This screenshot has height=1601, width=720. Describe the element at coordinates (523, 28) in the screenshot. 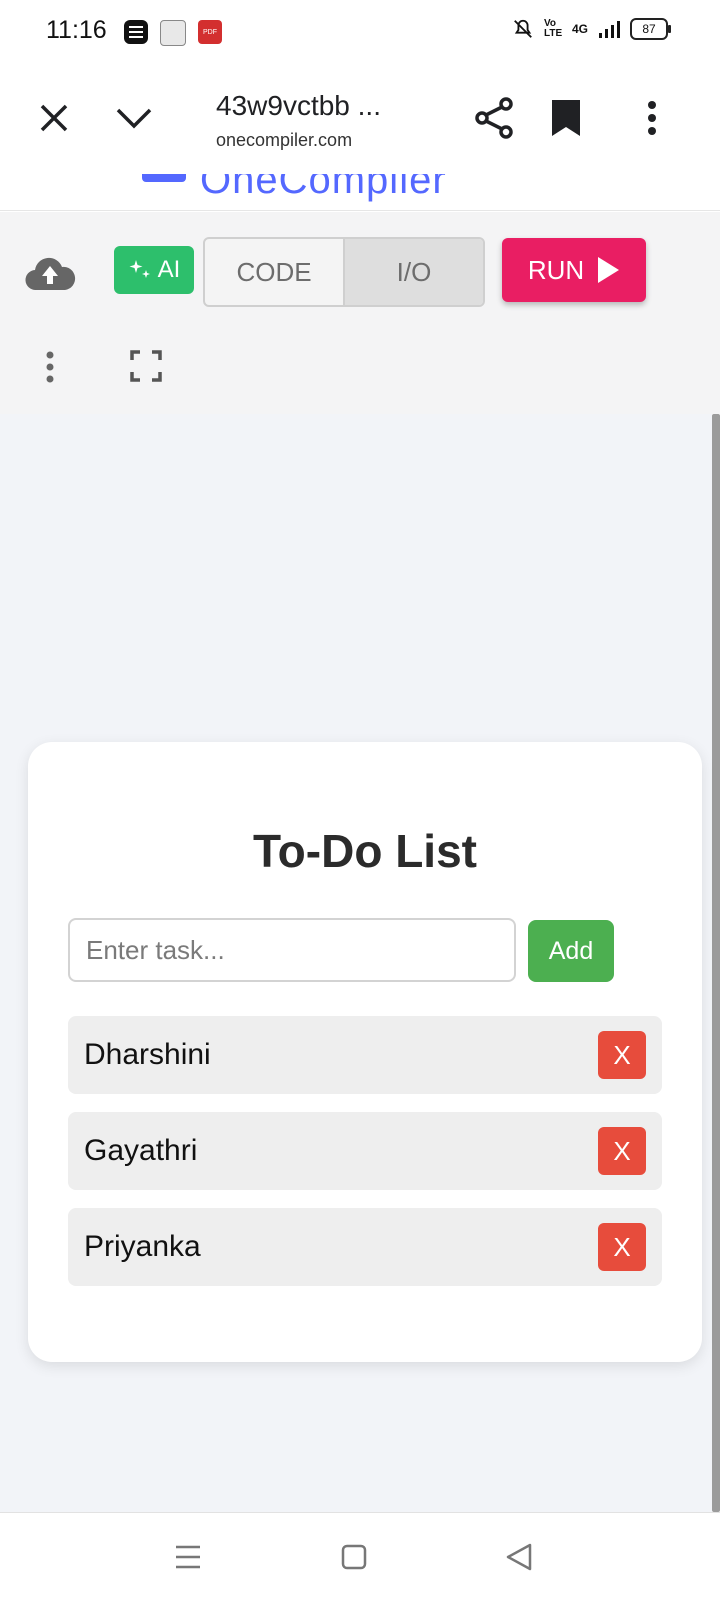

I see `mute-bell-icon` at that location.